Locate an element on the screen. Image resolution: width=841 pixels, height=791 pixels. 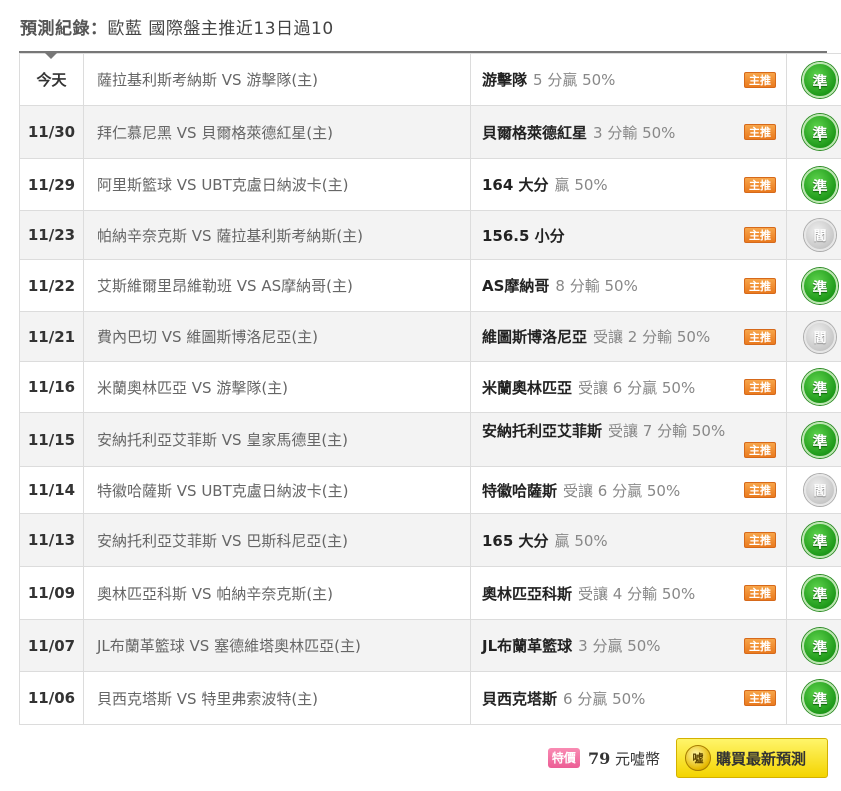
pick-detail: 受讓 4 分輸 50% is located at coordinates (637, 593).